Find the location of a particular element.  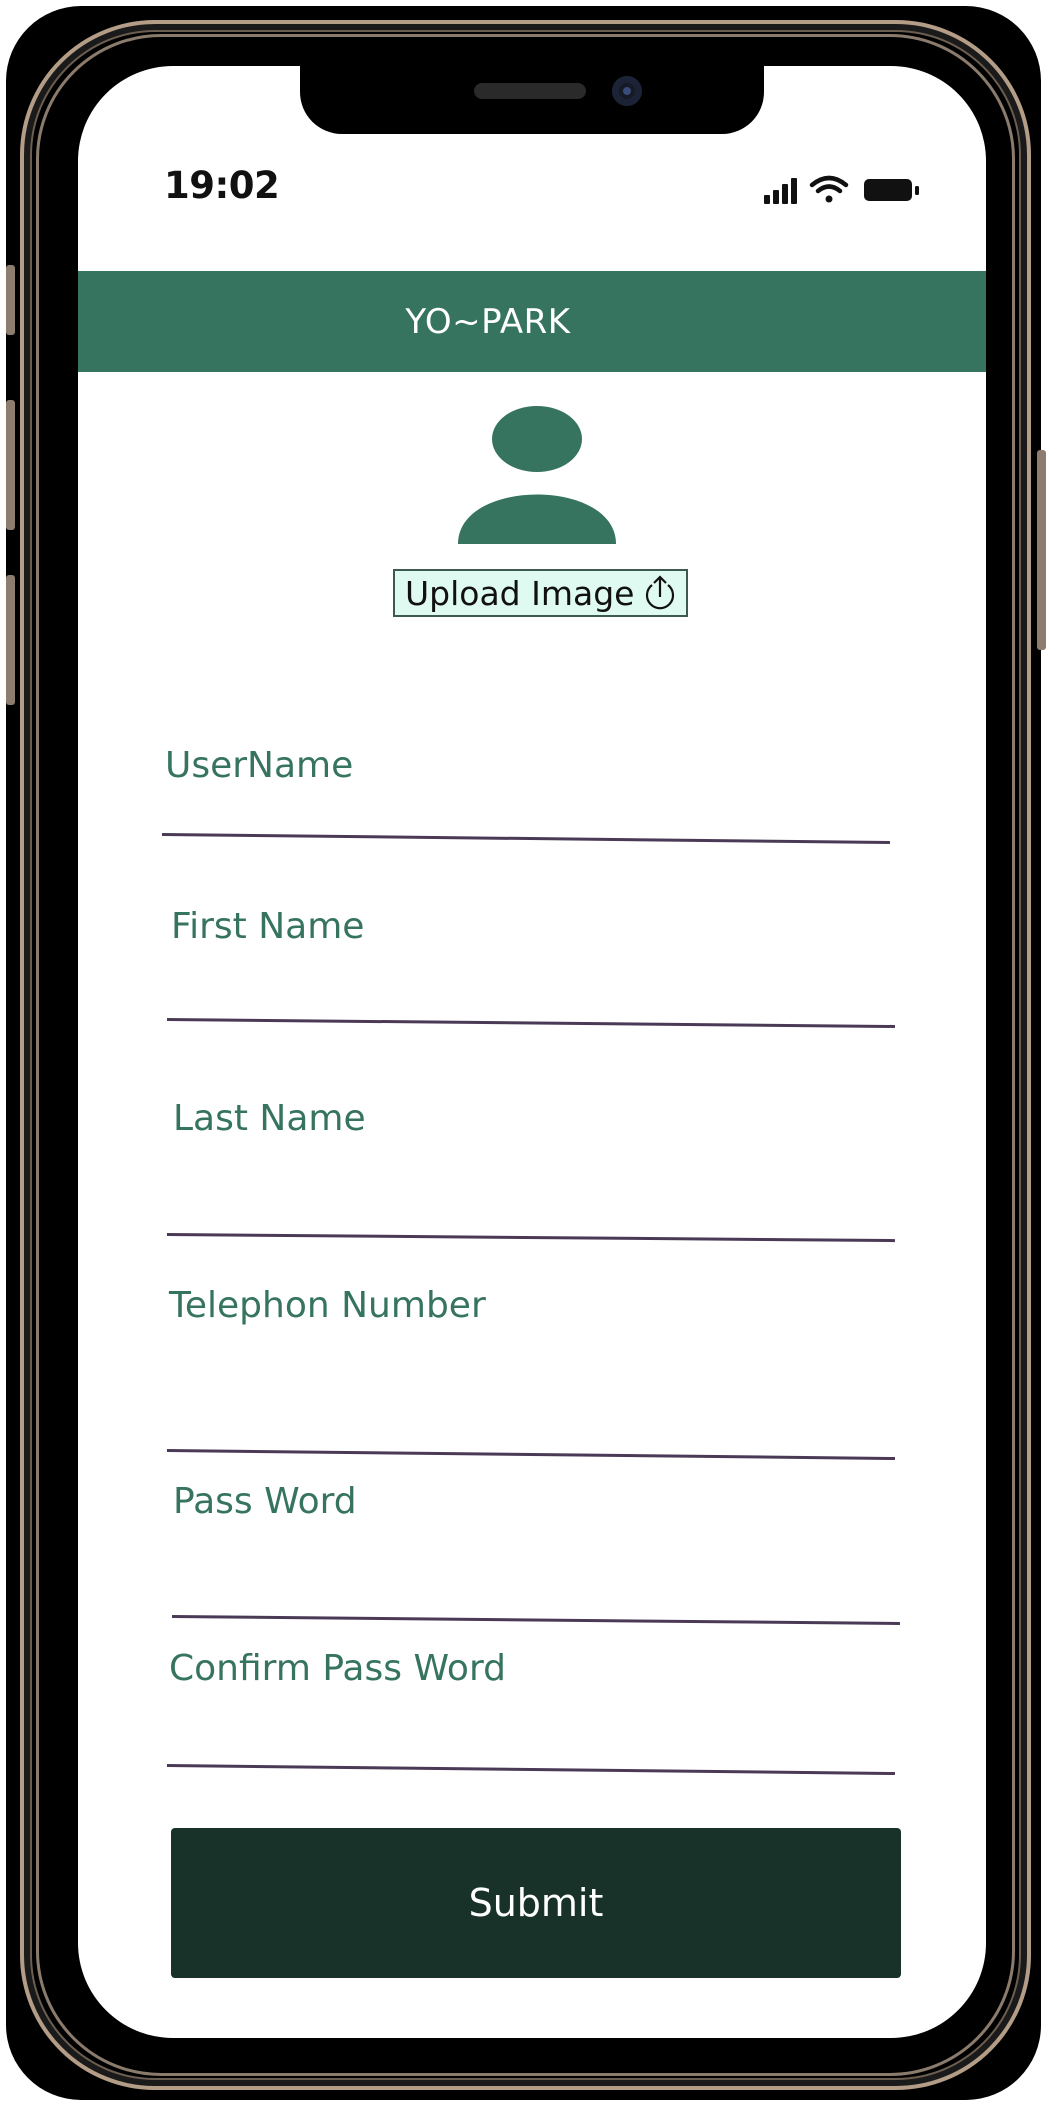

volume-up-button is located at coordinates (10, 465).